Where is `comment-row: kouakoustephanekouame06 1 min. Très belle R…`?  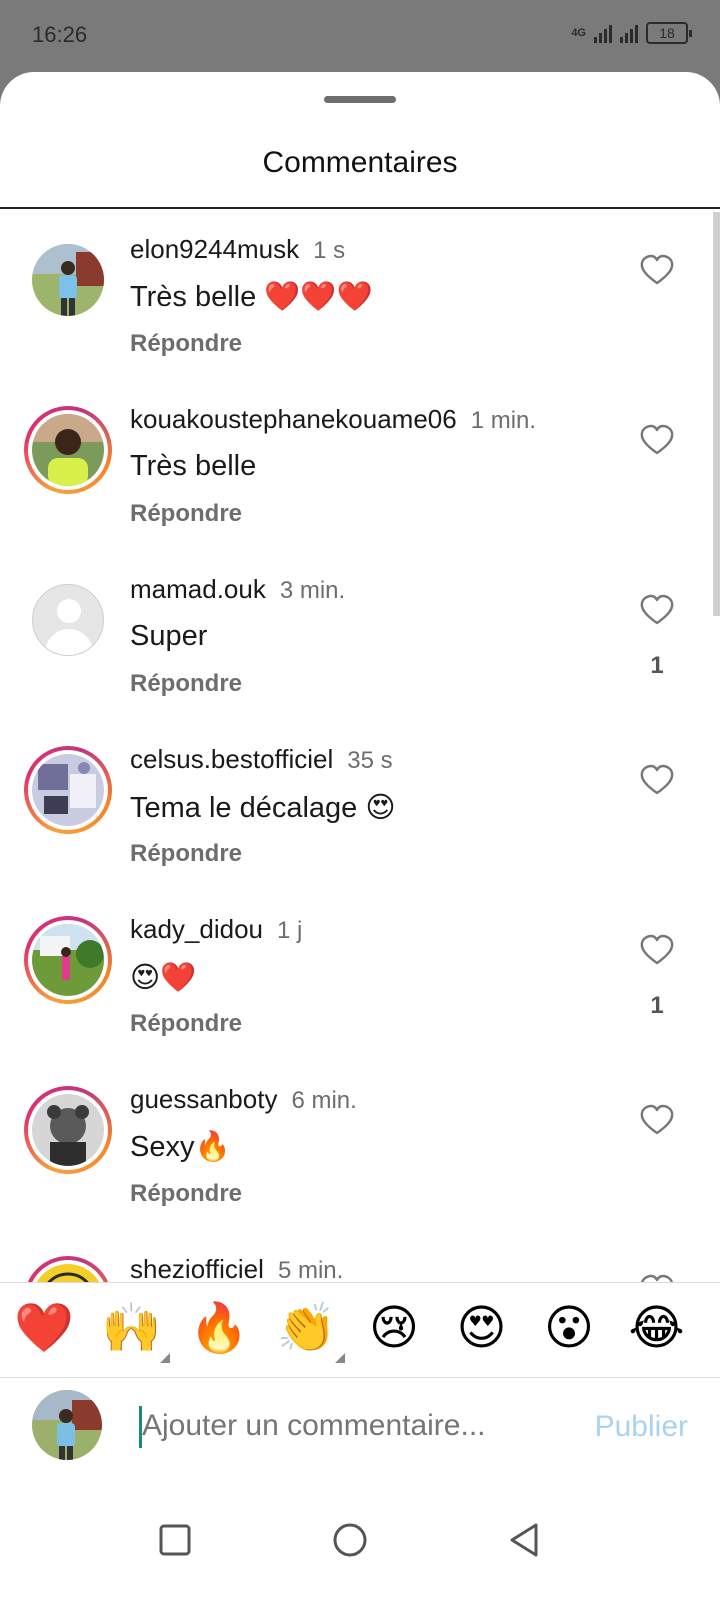 comment-row: kouakoustephanekouame06 1 min. Très belle R… is located at coordinates (356, 467).